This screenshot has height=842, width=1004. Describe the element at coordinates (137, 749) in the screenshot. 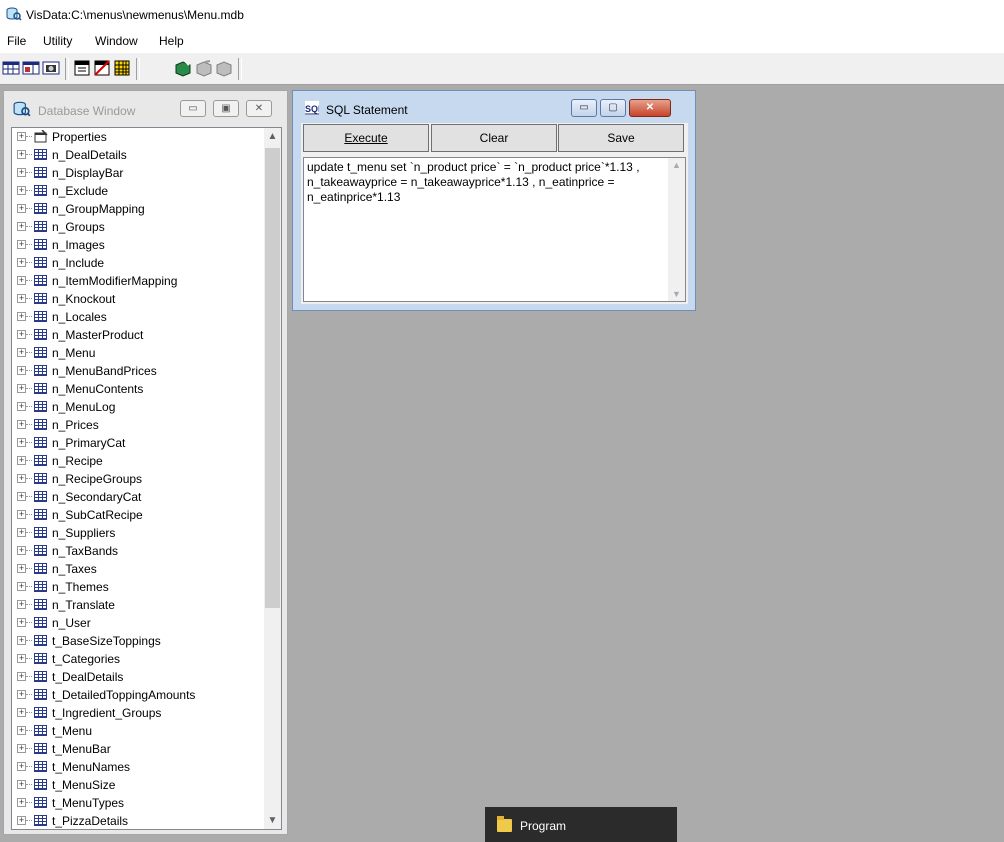

I see `tree-item: + t_MenuBar` at that location.